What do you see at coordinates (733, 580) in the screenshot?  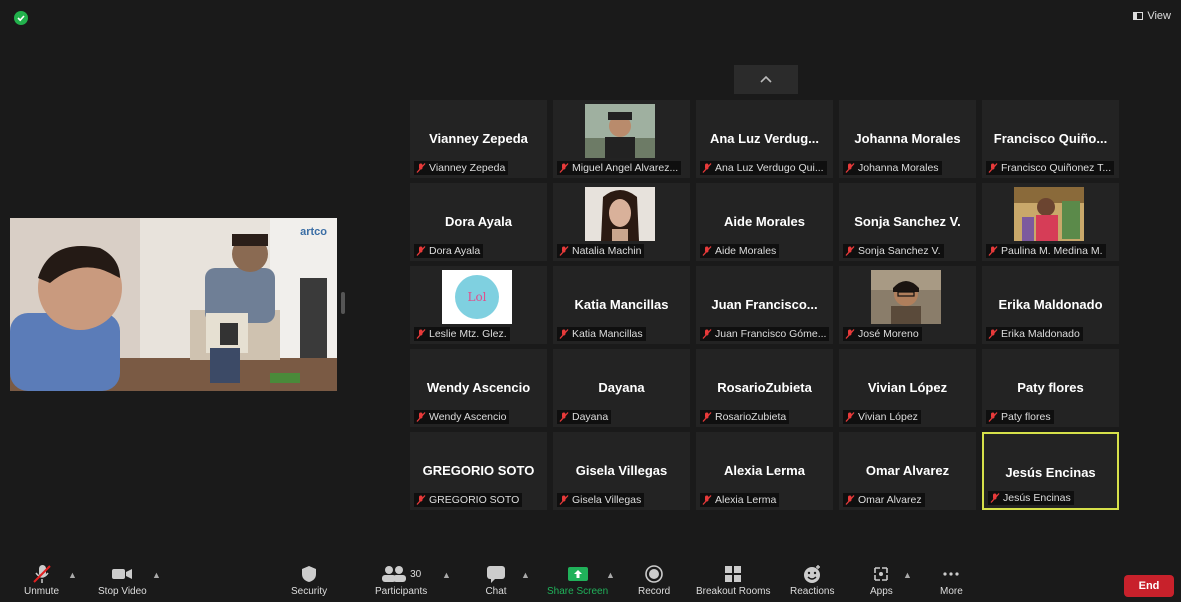 I see `breakout-rooms-button: Breakout Rooms` at bounding box center [733, 580].